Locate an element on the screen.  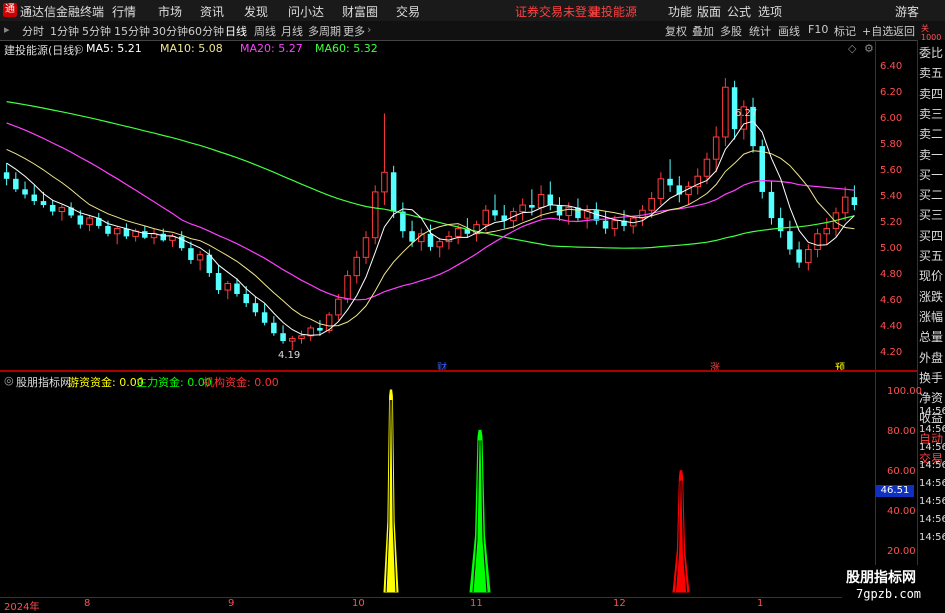
btn-tongji: 统计 is located at coordinates (760, 31).